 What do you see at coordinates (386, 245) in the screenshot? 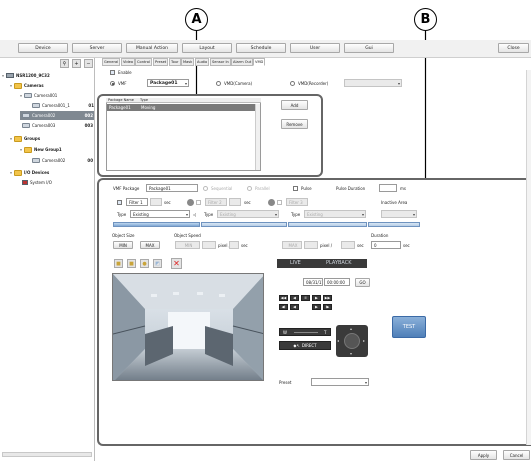
I see `duration-input: 0` at bounding box center [386, 245].